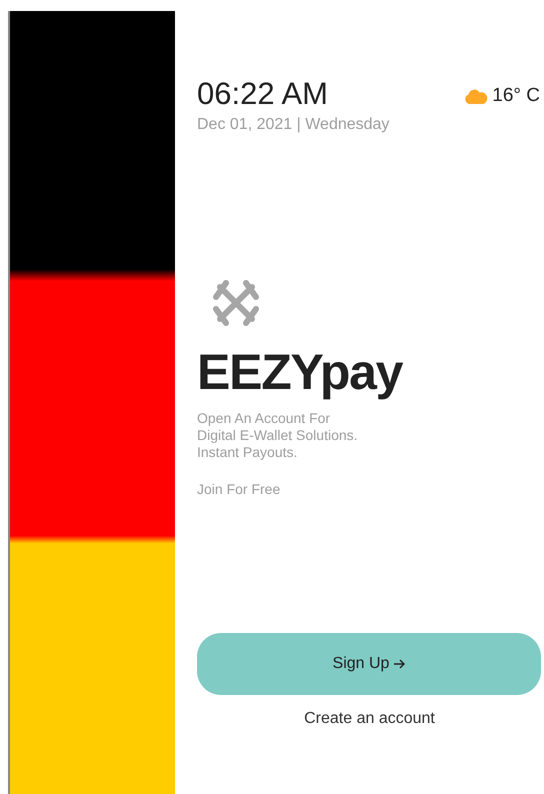 The image size is (544, 794). Describe the element at coordinates (399, 664) in the screenshot. I see `arrow-right-icon` at that location.